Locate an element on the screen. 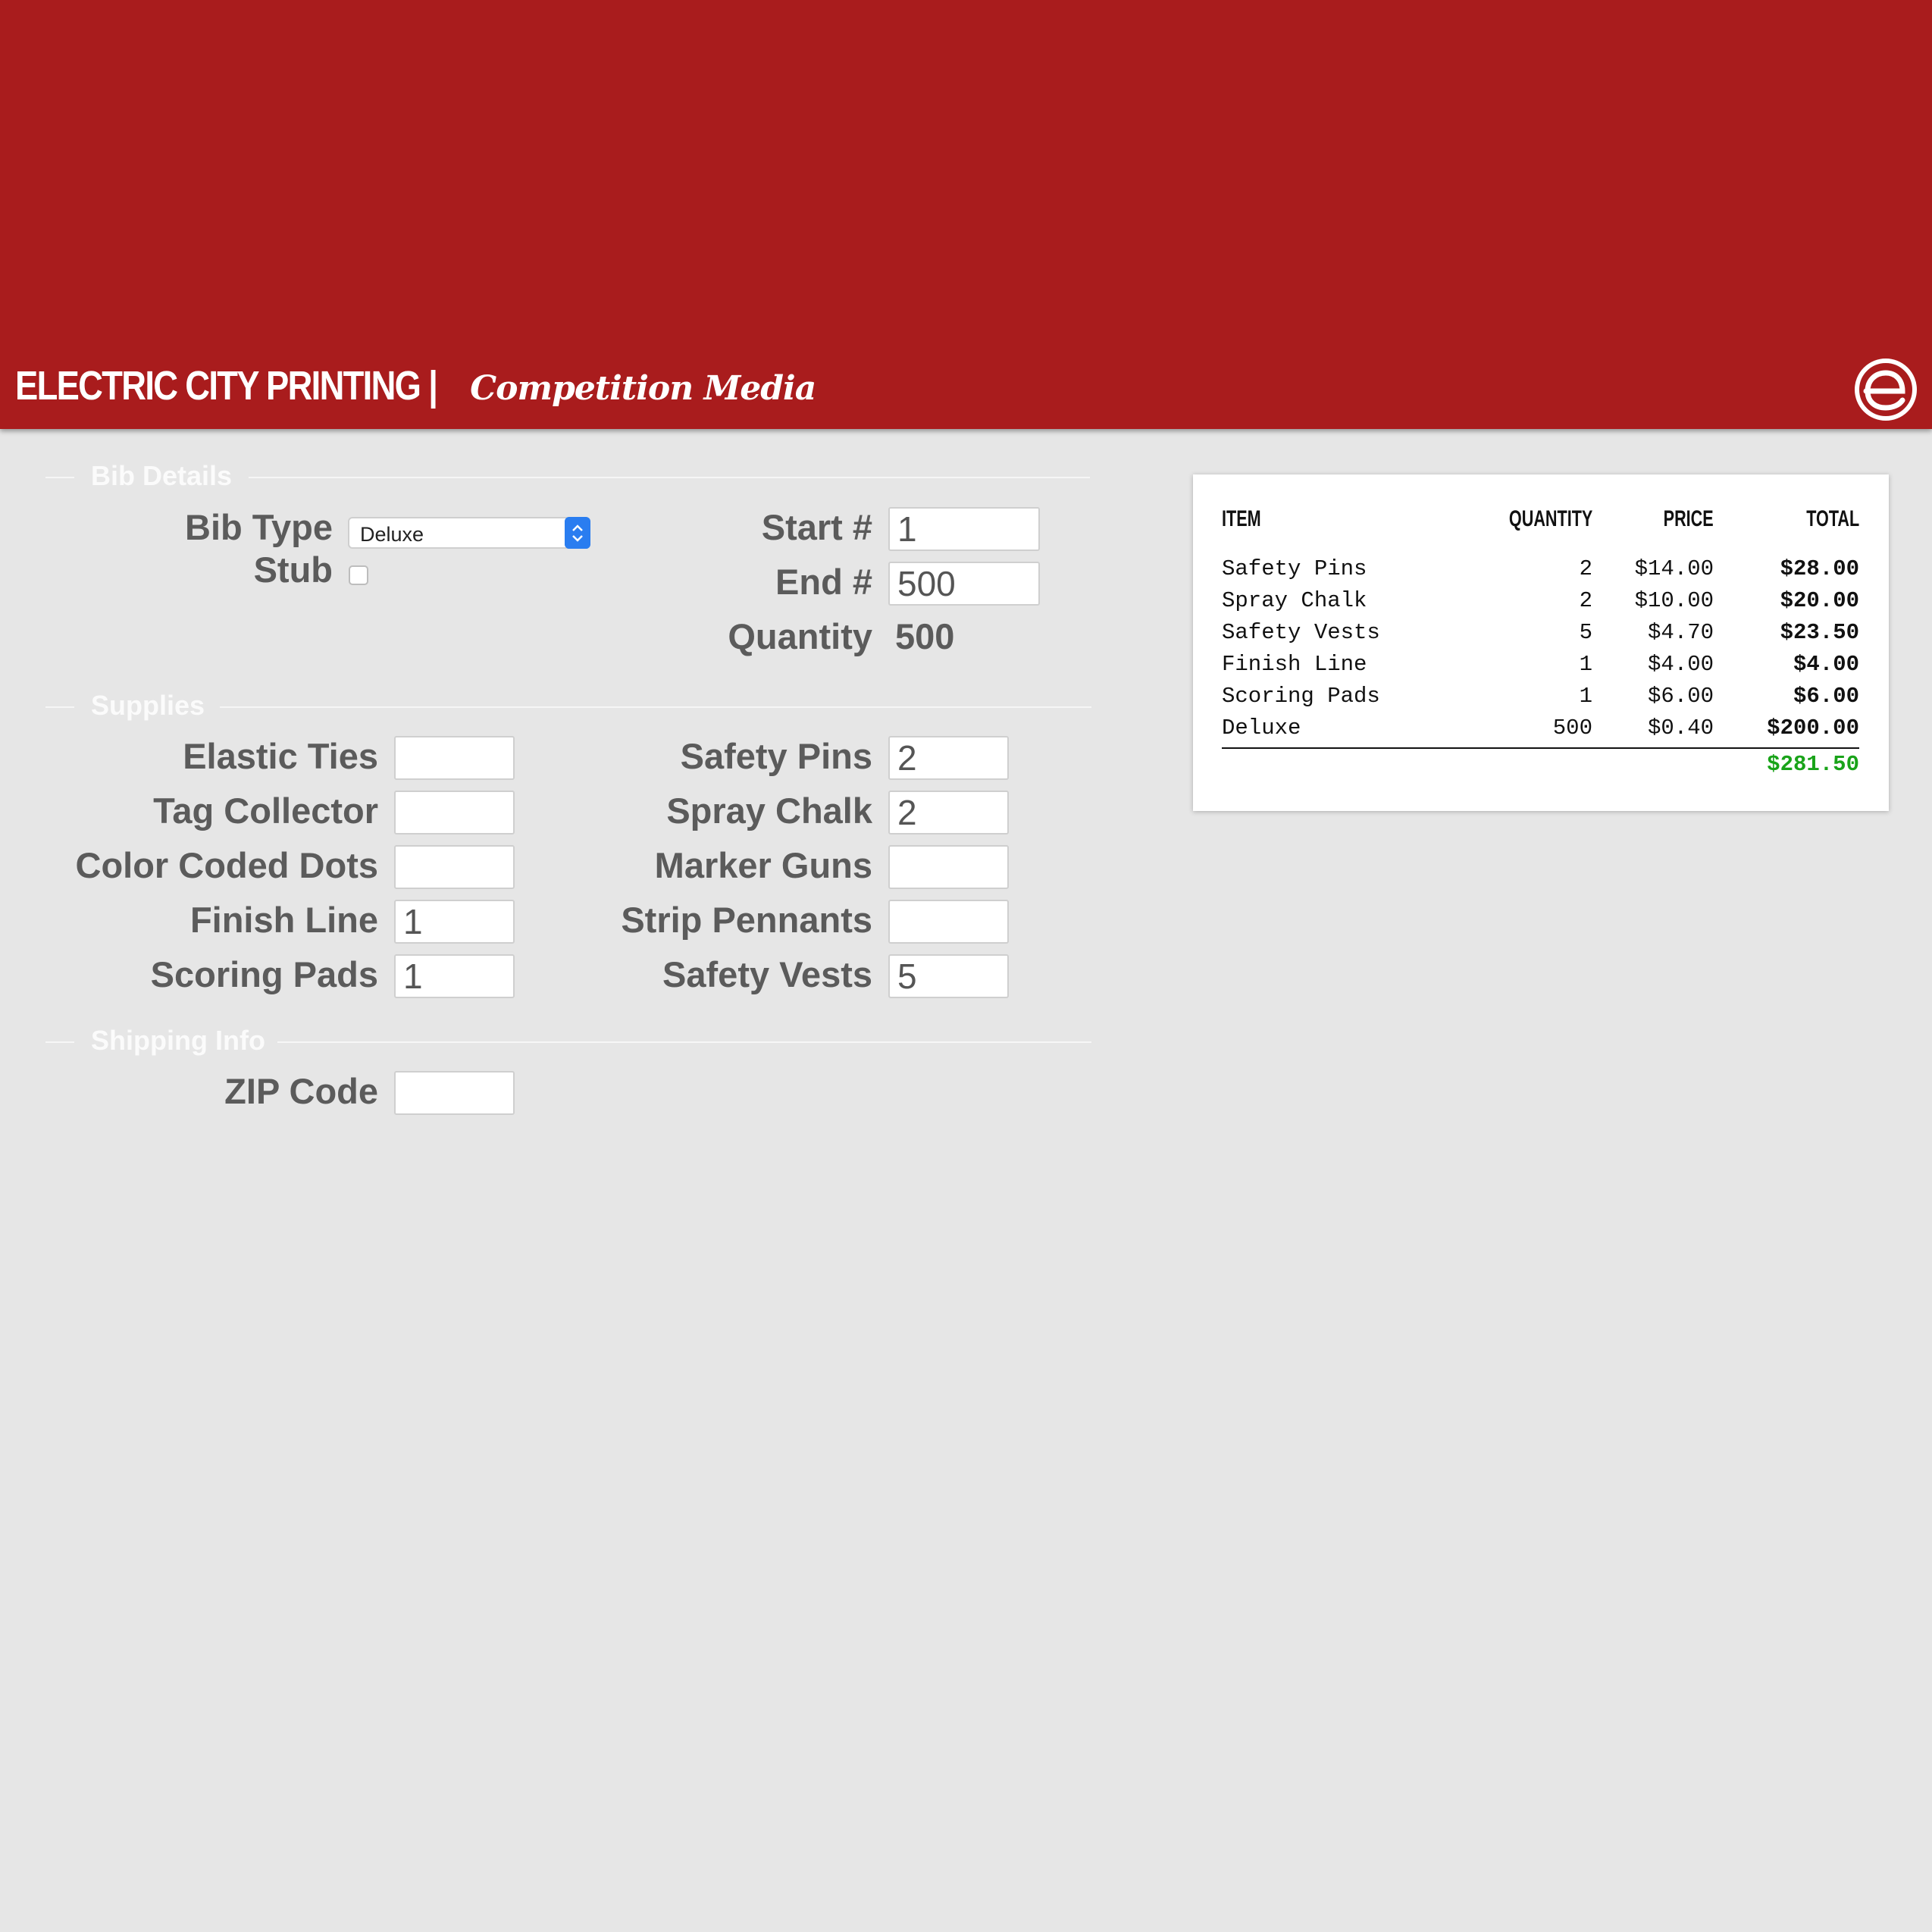 The height and width of the screenshot is (1932, 1932). cell-item: Scoring Pads is located at coordinates (1301, 696).